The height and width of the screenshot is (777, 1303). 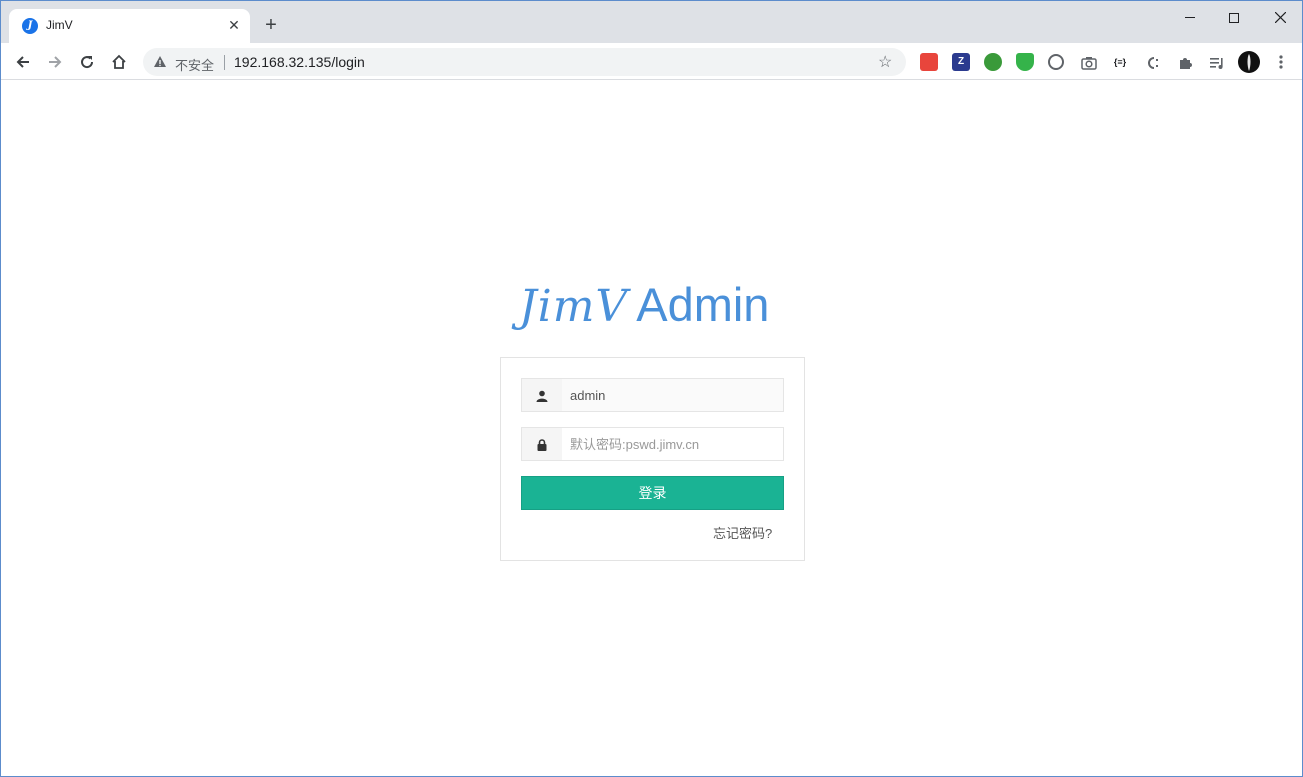 What do you see at coordinates (542, 395) in the screenshot?
I see `user-icon` at bounding box center [542, 395].